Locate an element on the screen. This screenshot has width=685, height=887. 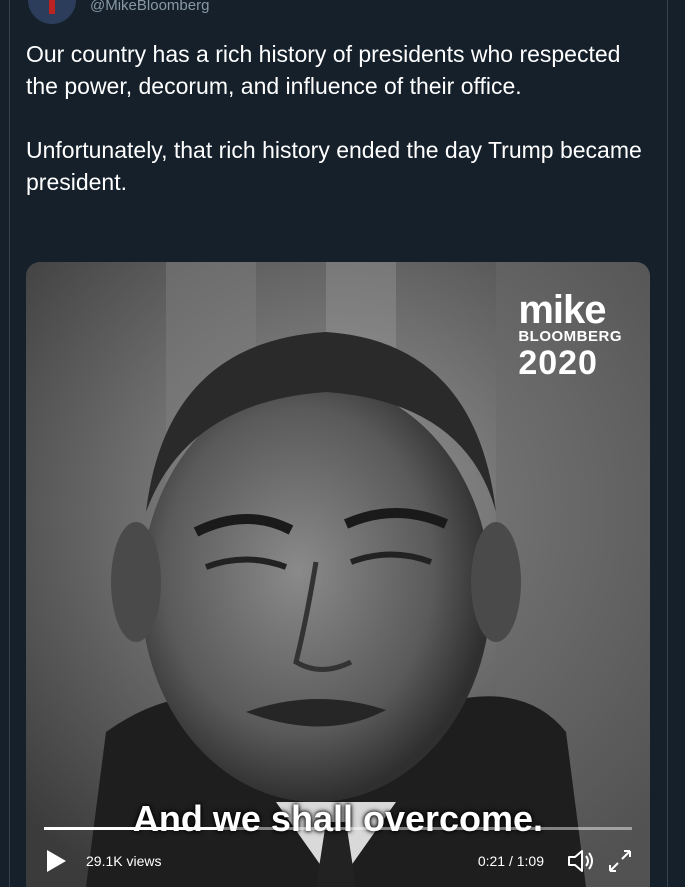
volume-icon is located at coordinates (581, 861).